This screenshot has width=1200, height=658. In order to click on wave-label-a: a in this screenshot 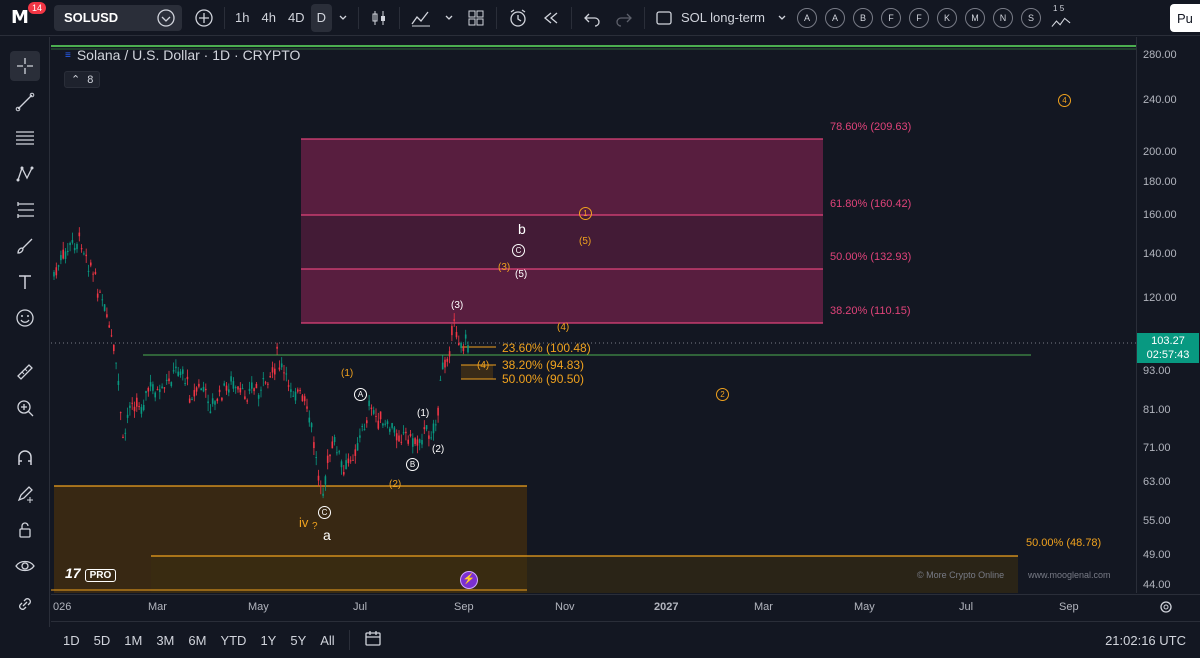, I will do `click(327, 535)`.